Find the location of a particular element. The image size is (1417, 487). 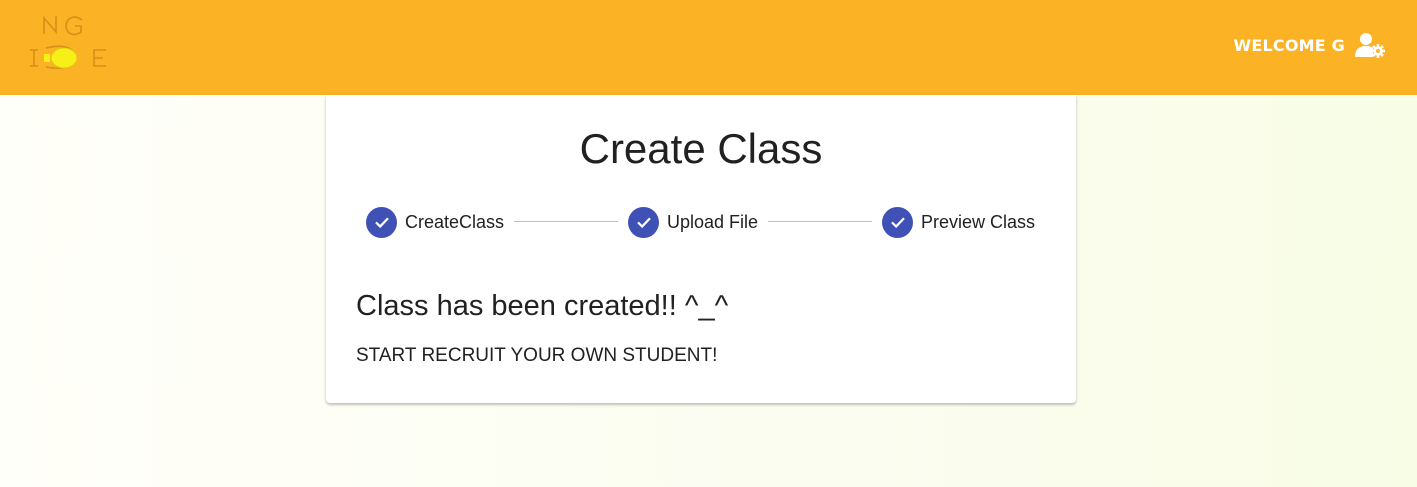

step-preview-class: Preview Class is located at coordinates (958, 222).